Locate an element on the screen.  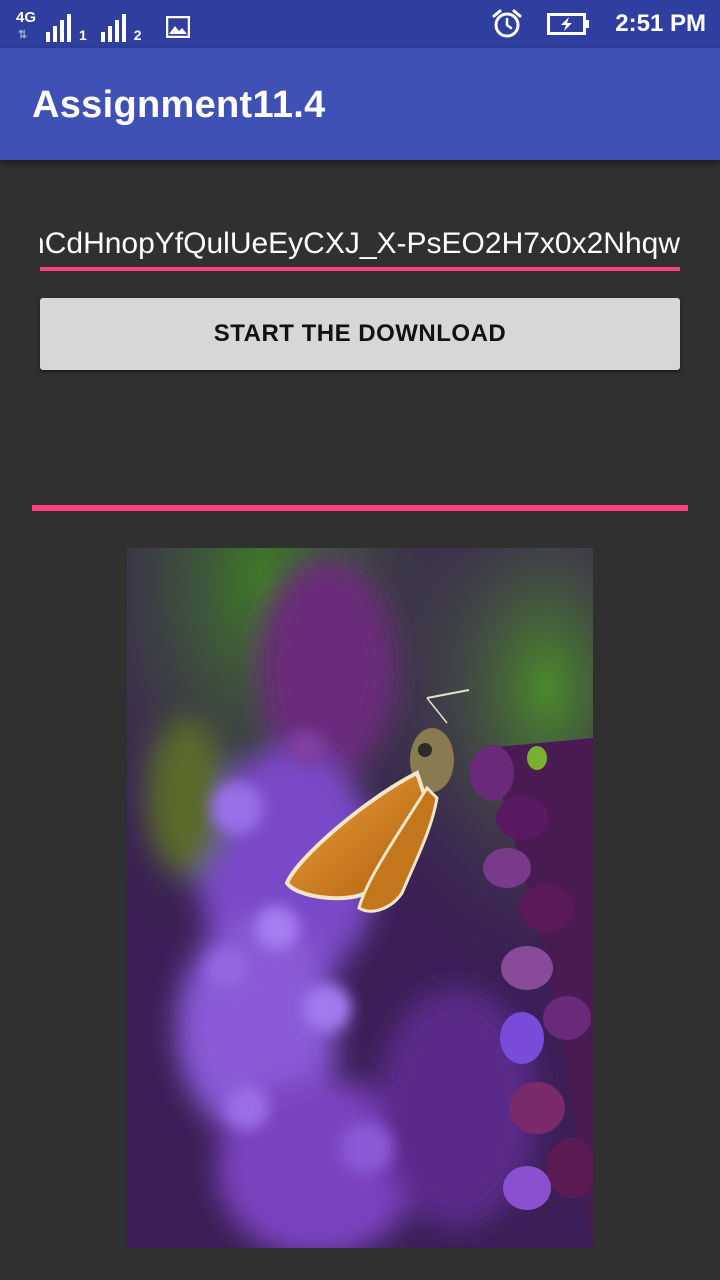
app-title: Assignment11.4 is located at coordinates (179, 105).